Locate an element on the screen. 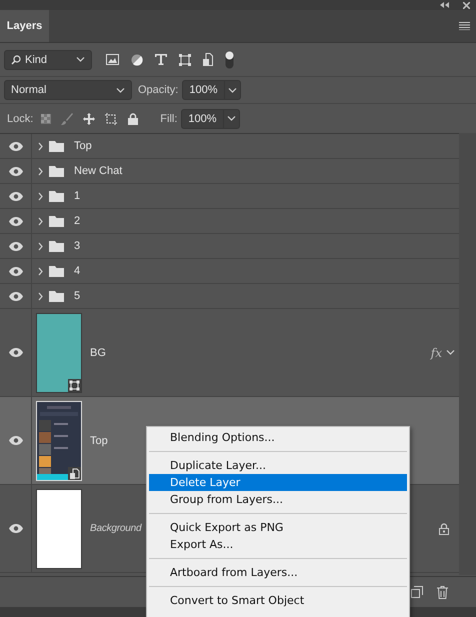  layer-name: 5 is located at coordinates (77, 296).